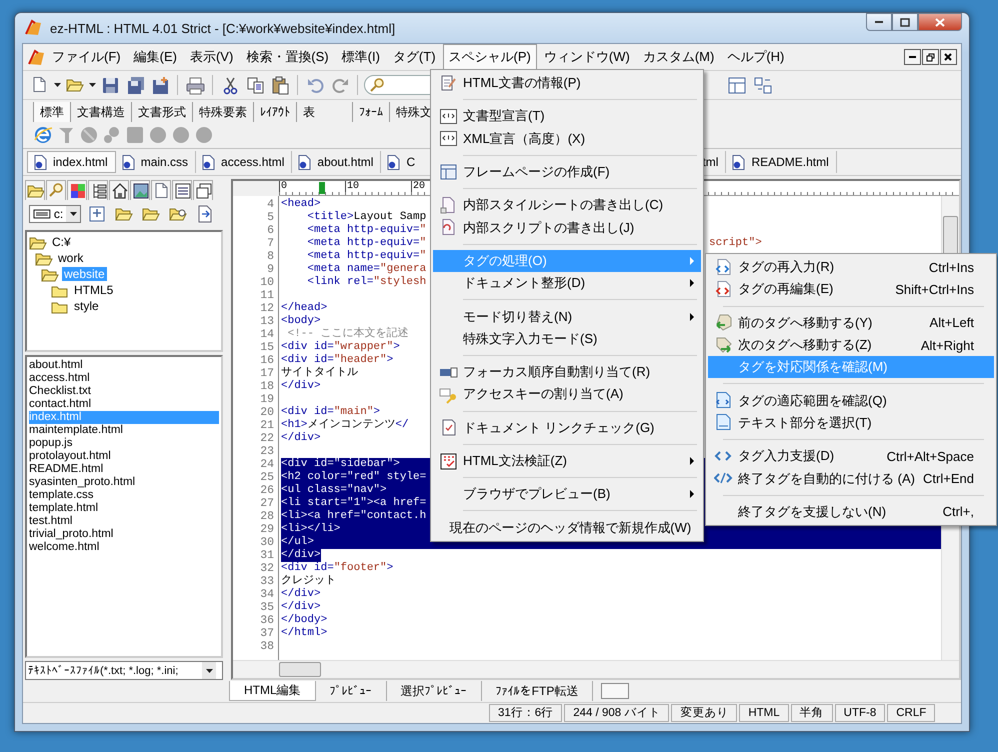 This screenshot has width=998, height=752. What do you see at coordinates (340, 347) in the screenshot?
I see `code-line: <div id="wrapper">` at bounding box center [340, 347].